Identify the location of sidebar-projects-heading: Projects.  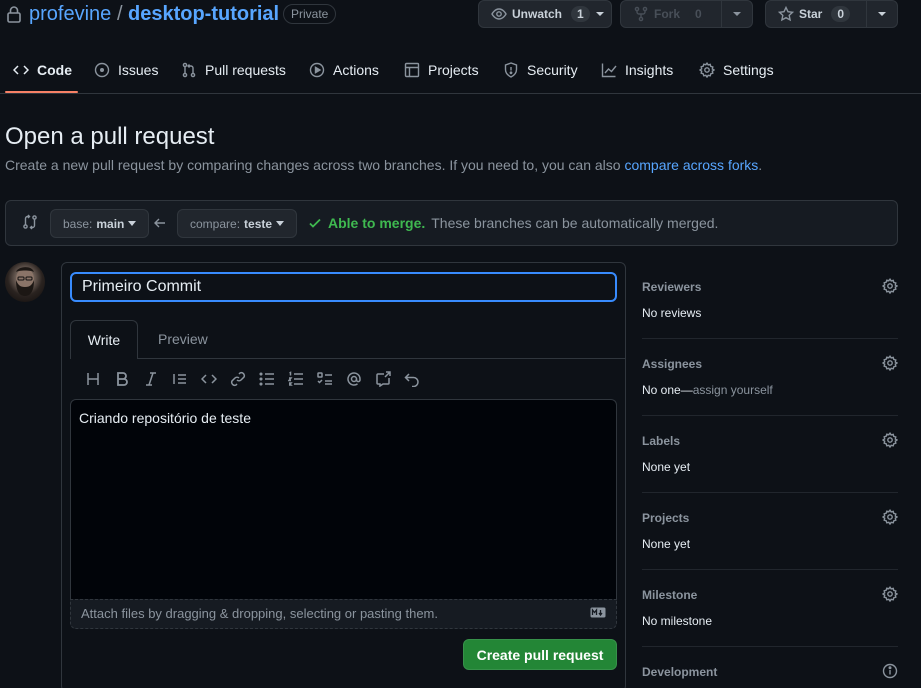
(665, 518).